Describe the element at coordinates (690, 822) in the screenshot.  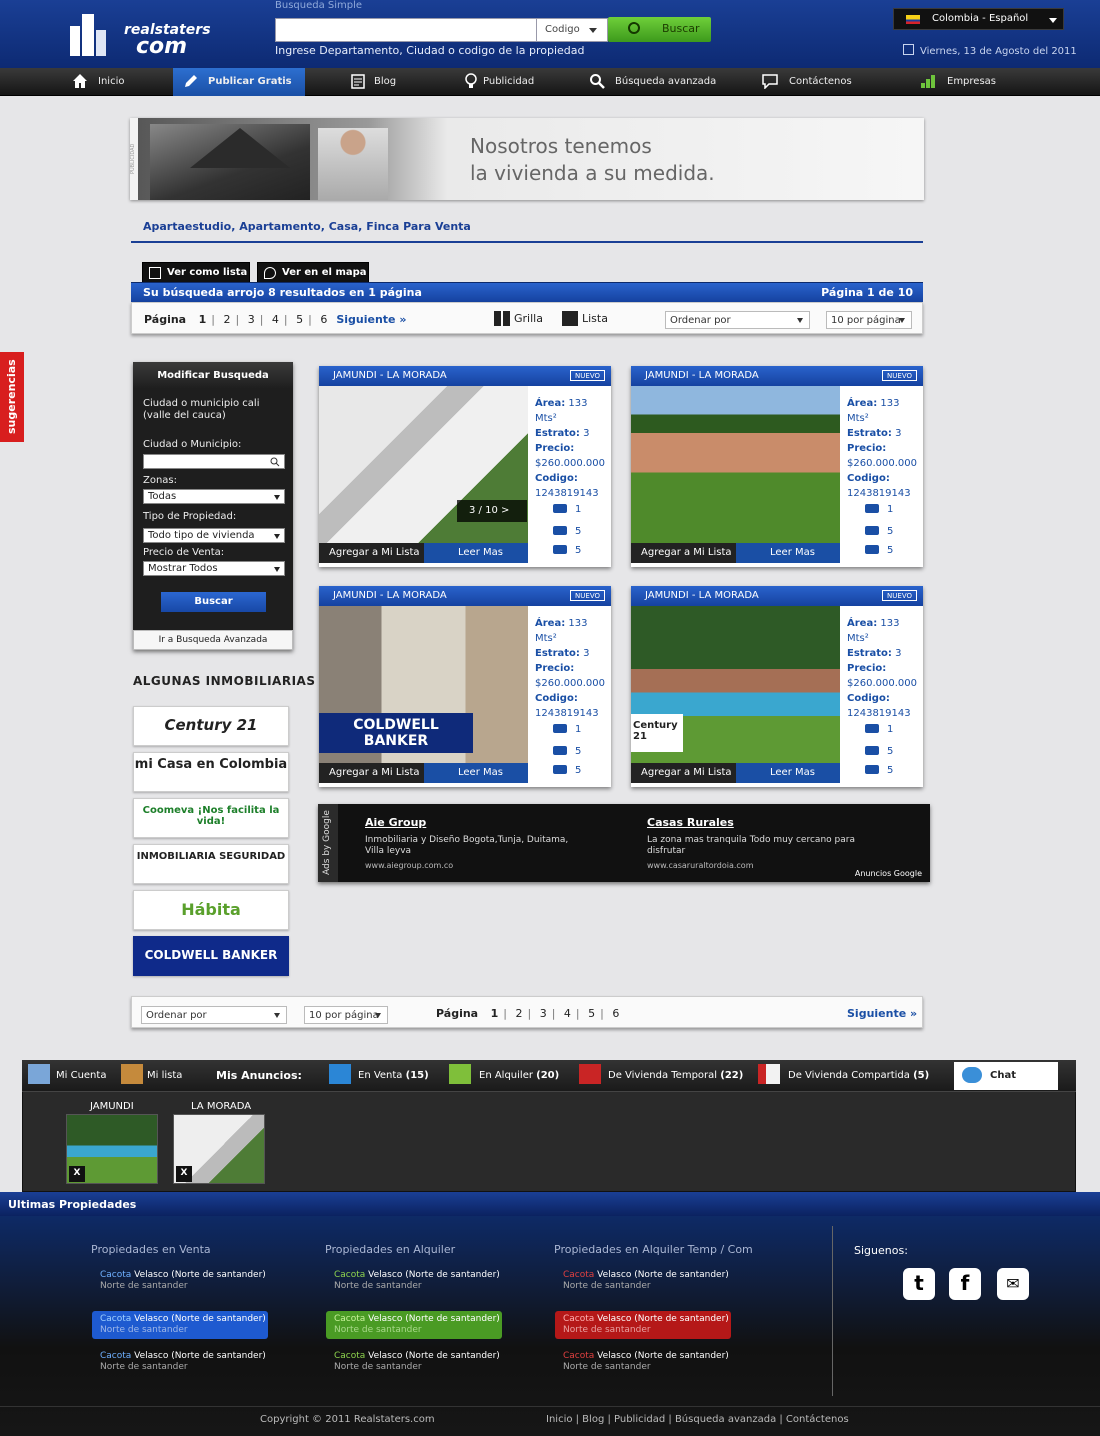
I see `ad-title: Casas Rurales` at that location.